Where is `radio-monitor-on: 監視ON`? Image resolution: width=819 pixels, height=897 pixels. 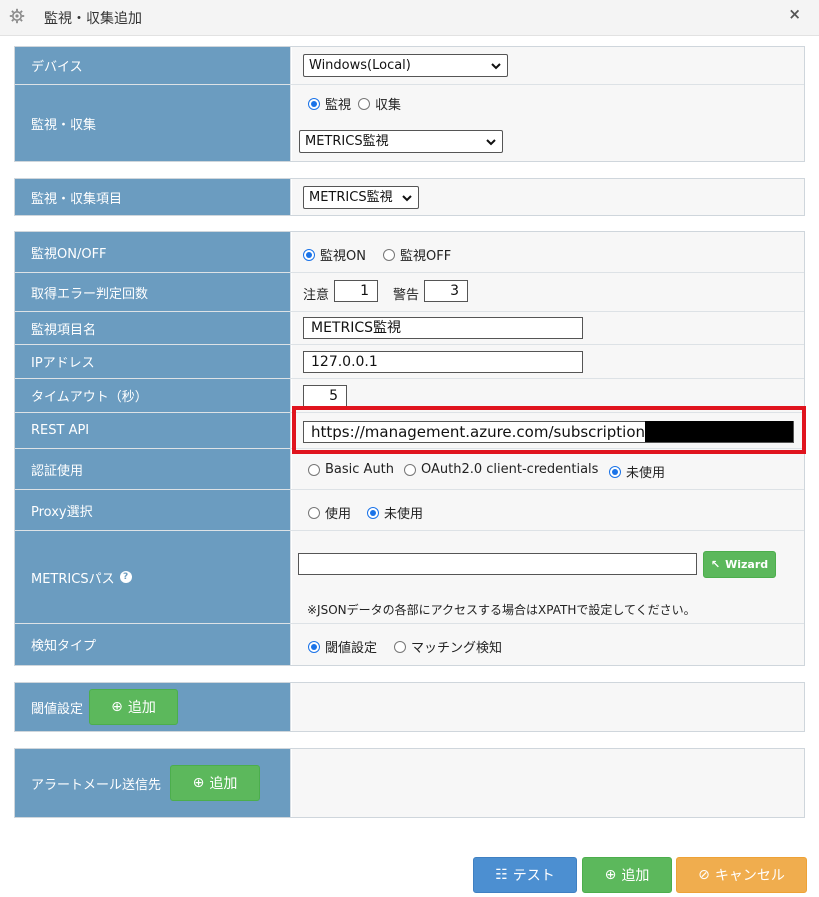
radio-monitor-on: 監視ON is located at coordinates (334, 254).